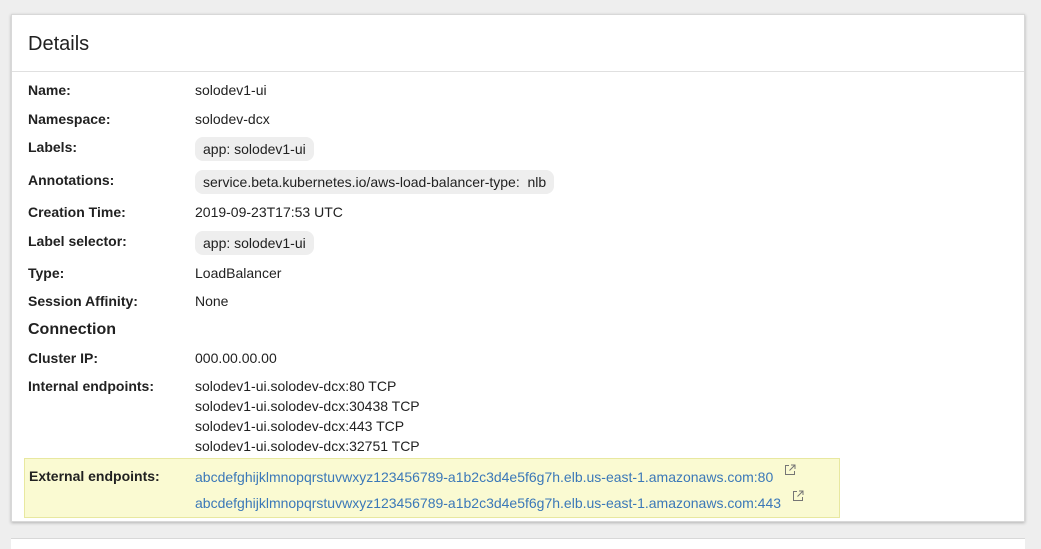  Describe the element at coordinates (49, 90) in the screenshot. I see `name-label: Name:` at that location.